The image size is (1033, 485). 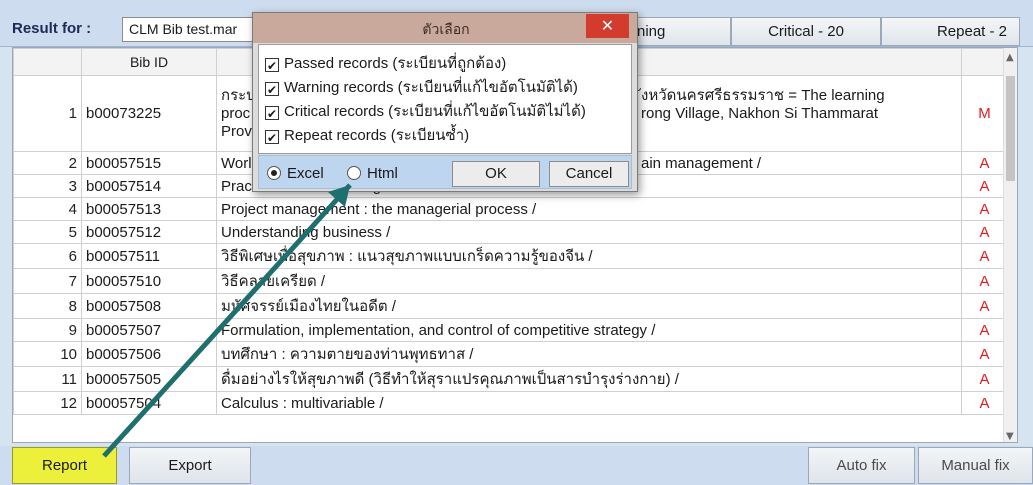 What do you see at coordinates (52, 28) in the screenshot?
I see `result-label: Result for :` at bounding box center [52, 28].